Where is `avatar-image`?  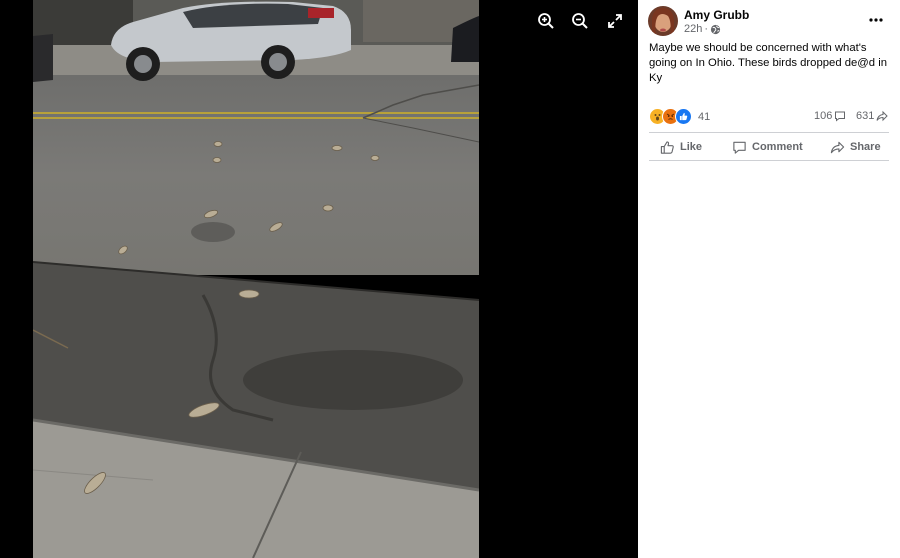 avatar-image is located at coordinates (663, 21).